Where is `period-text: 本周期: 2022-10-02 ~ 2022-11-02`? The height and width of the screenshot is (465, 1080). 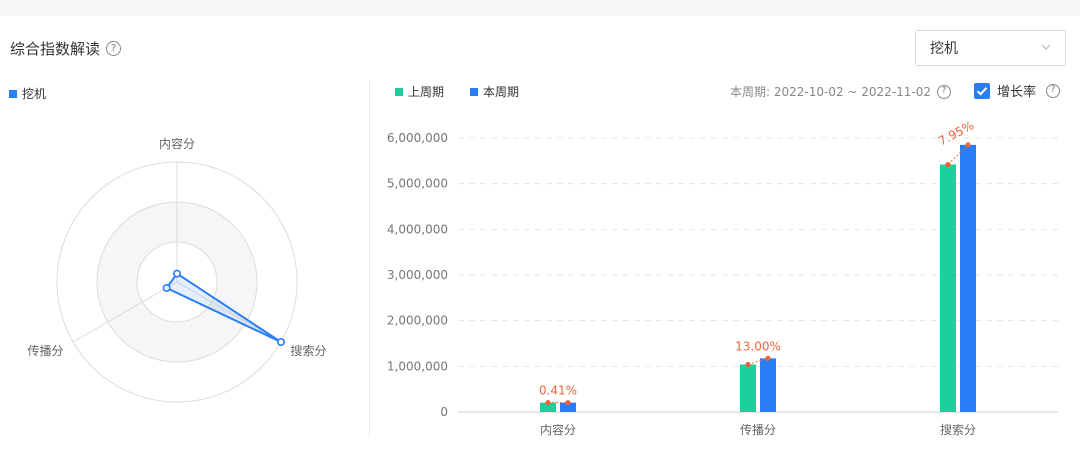 period-text: 本周期: 2022-10-02 ~ 2022-11-02 is located at coordinates (831, 92).